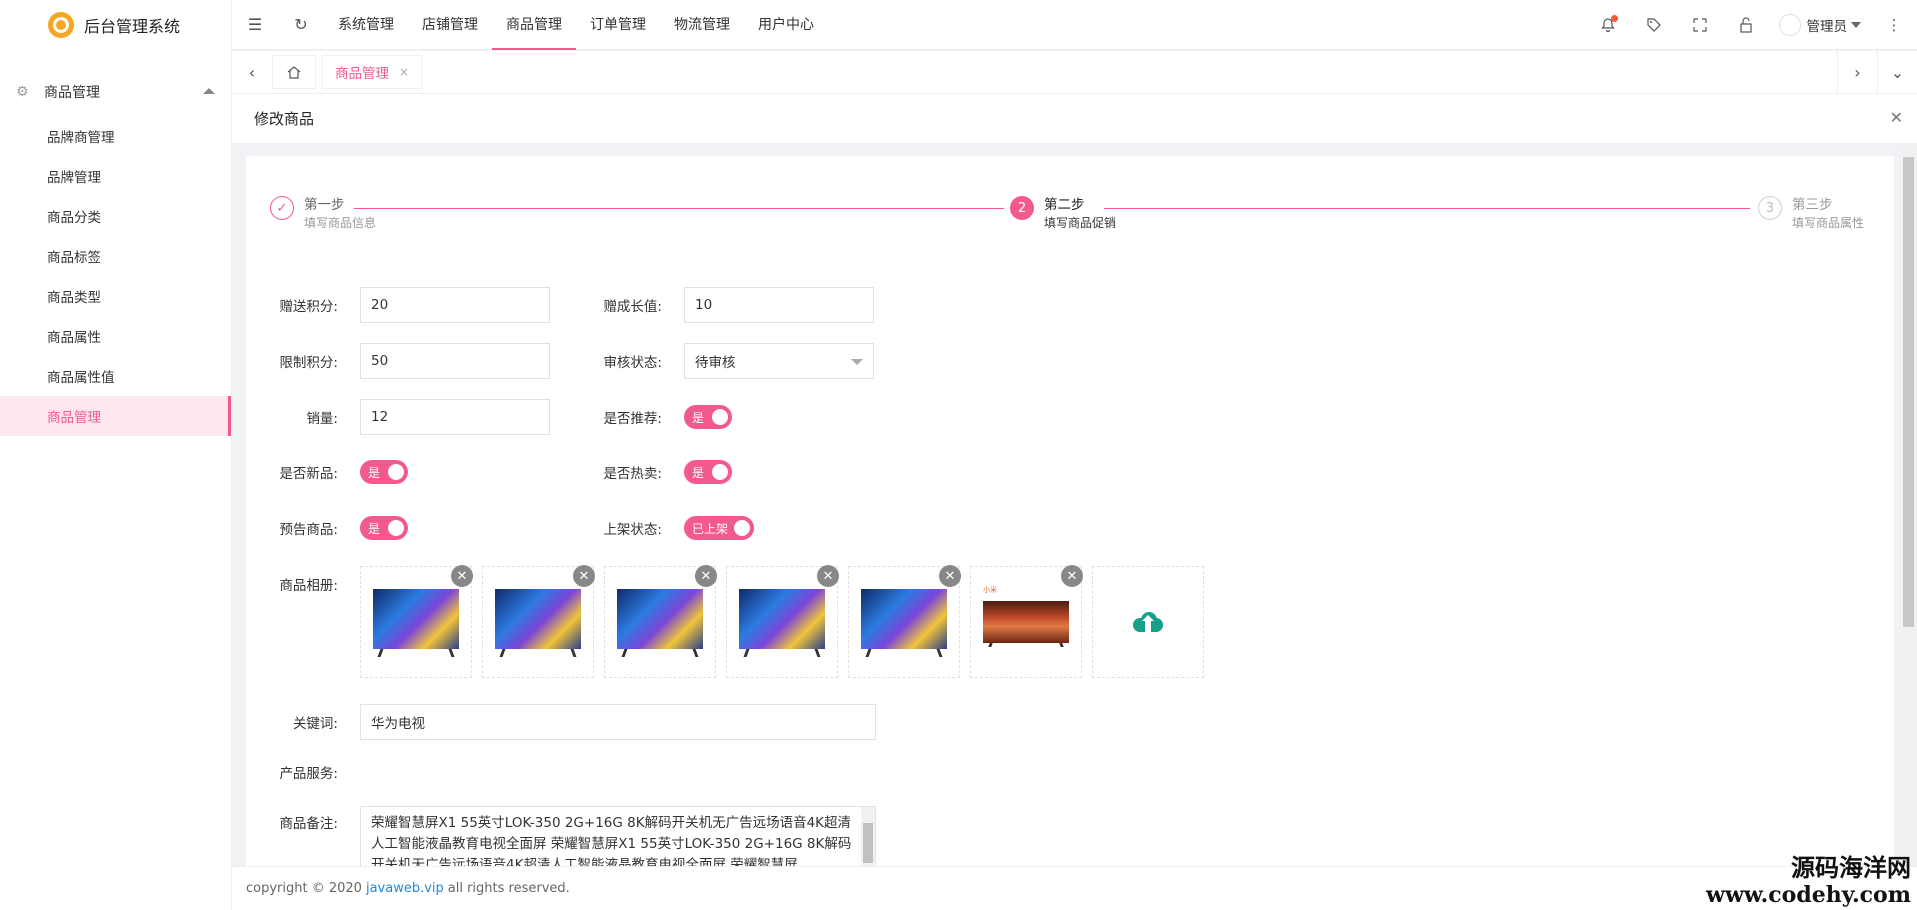  I want to click on home-tab-icon, so click(294, 72).